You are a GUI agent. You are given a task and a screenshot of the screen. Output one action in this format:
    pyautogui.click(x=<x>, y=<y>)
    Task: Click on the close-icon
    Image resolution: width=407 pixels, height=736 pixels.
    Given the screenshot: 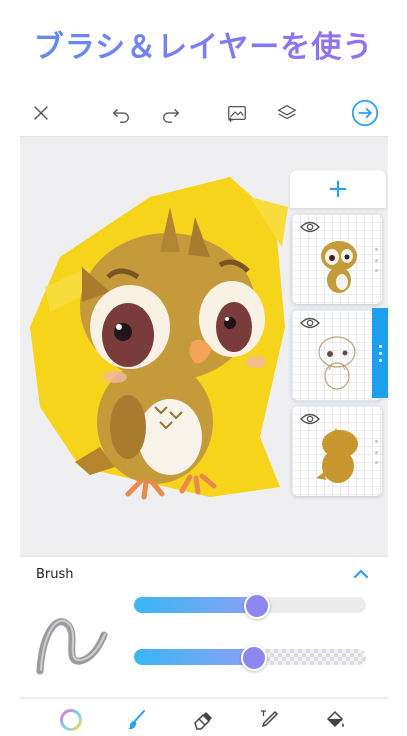 What is the action you would take?
    pyautogui.click(x=41, y=113)
    